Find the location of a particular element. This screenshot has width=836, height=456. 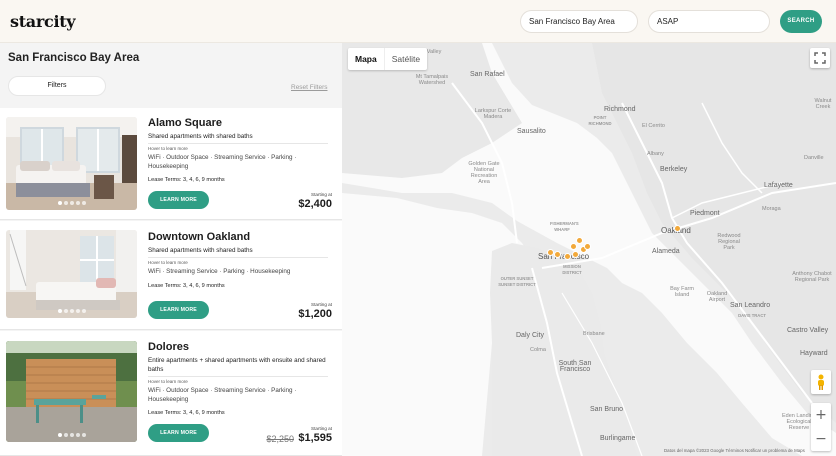

fullscreen-button is located at coordinates (820, 58).